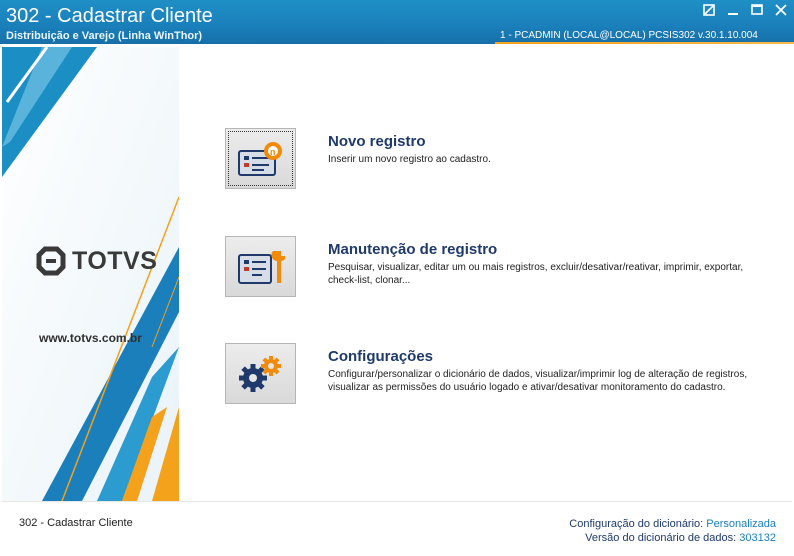  Describe the element at coordinates (51, 261) in the screenshot. I see `totvs-logo-icon` at that location.